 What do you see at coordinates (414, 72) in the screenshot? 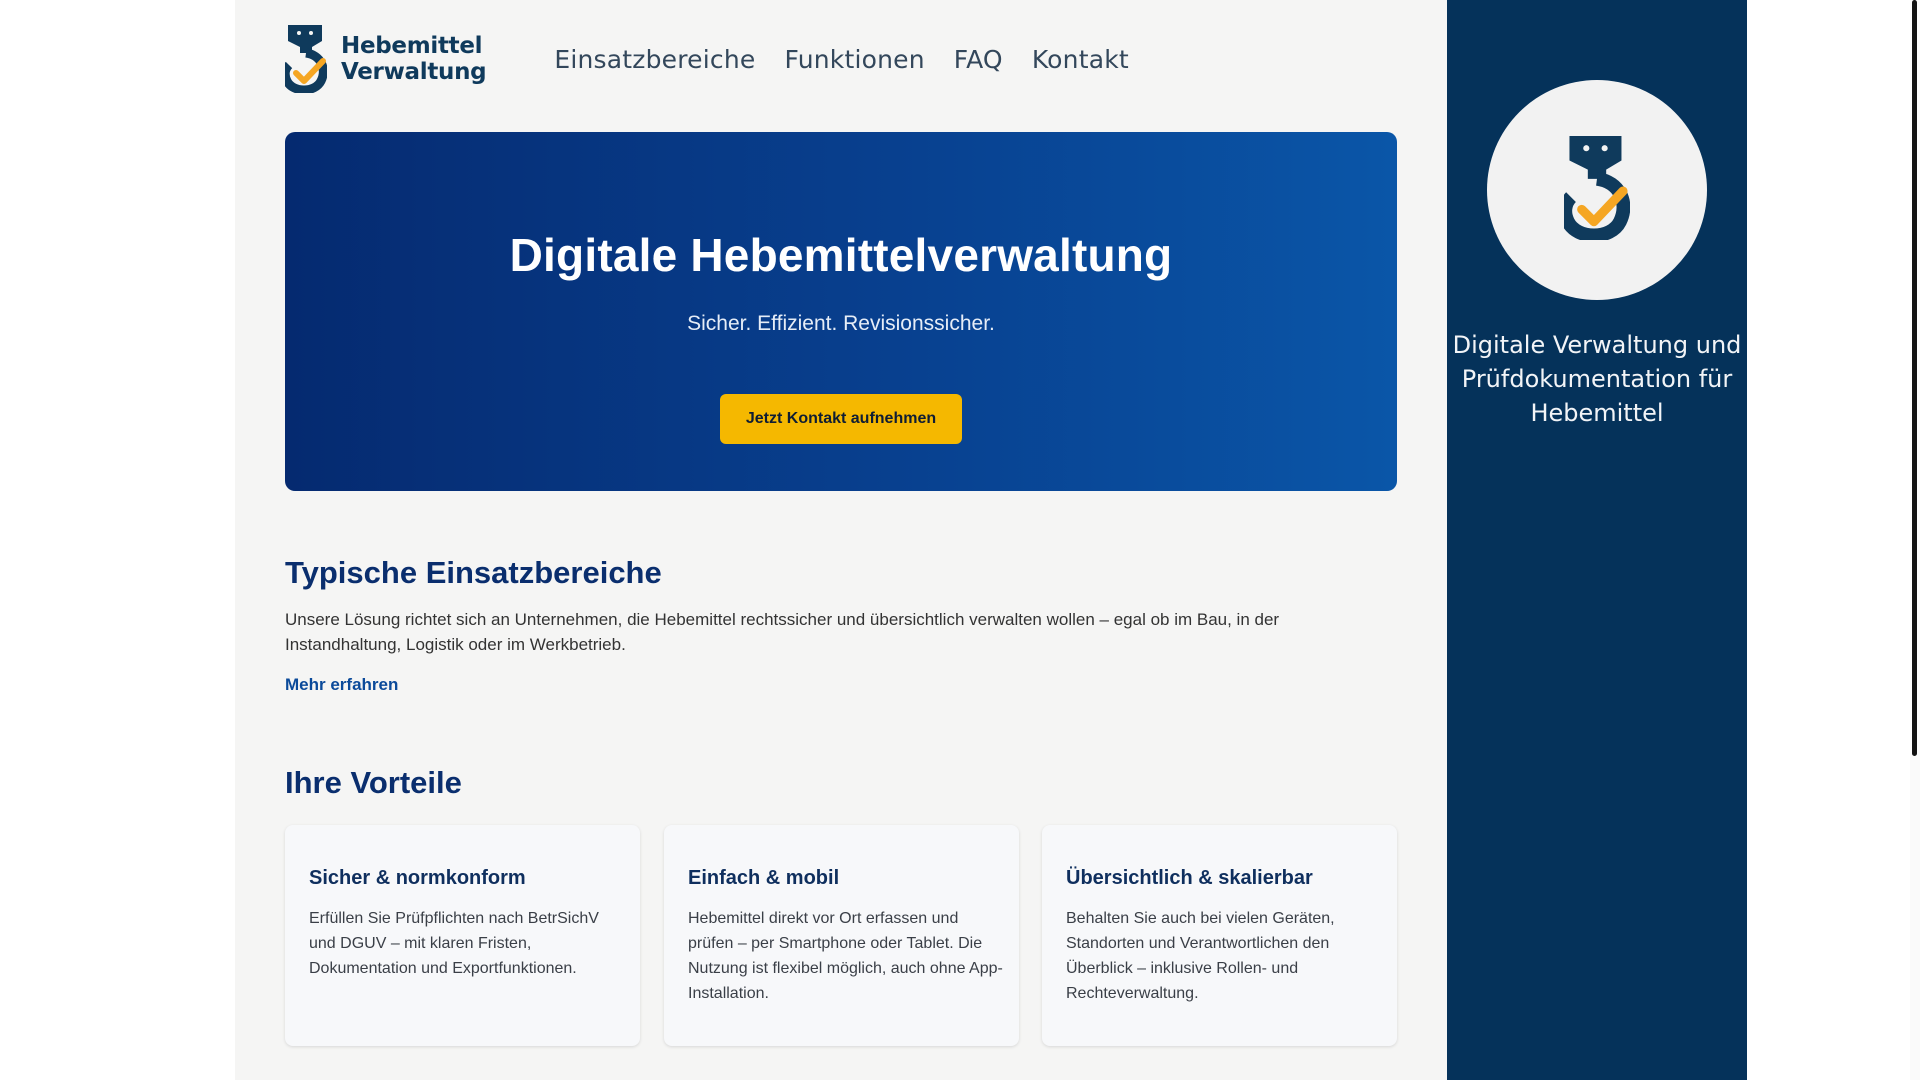
I see `logo-line2: Verwaltung` at bounding box center [414, 72].